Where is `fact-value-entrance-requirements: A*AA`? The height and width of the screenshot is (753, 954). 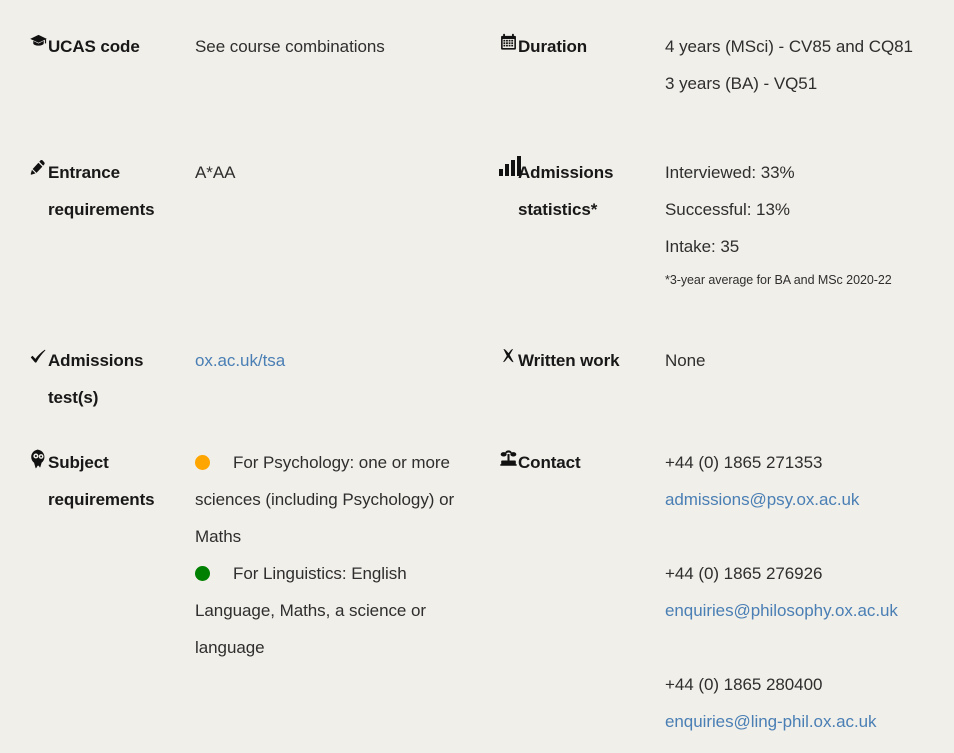 fact-value-entrance-requirements: A*AA is located at coordinates (215, 172).